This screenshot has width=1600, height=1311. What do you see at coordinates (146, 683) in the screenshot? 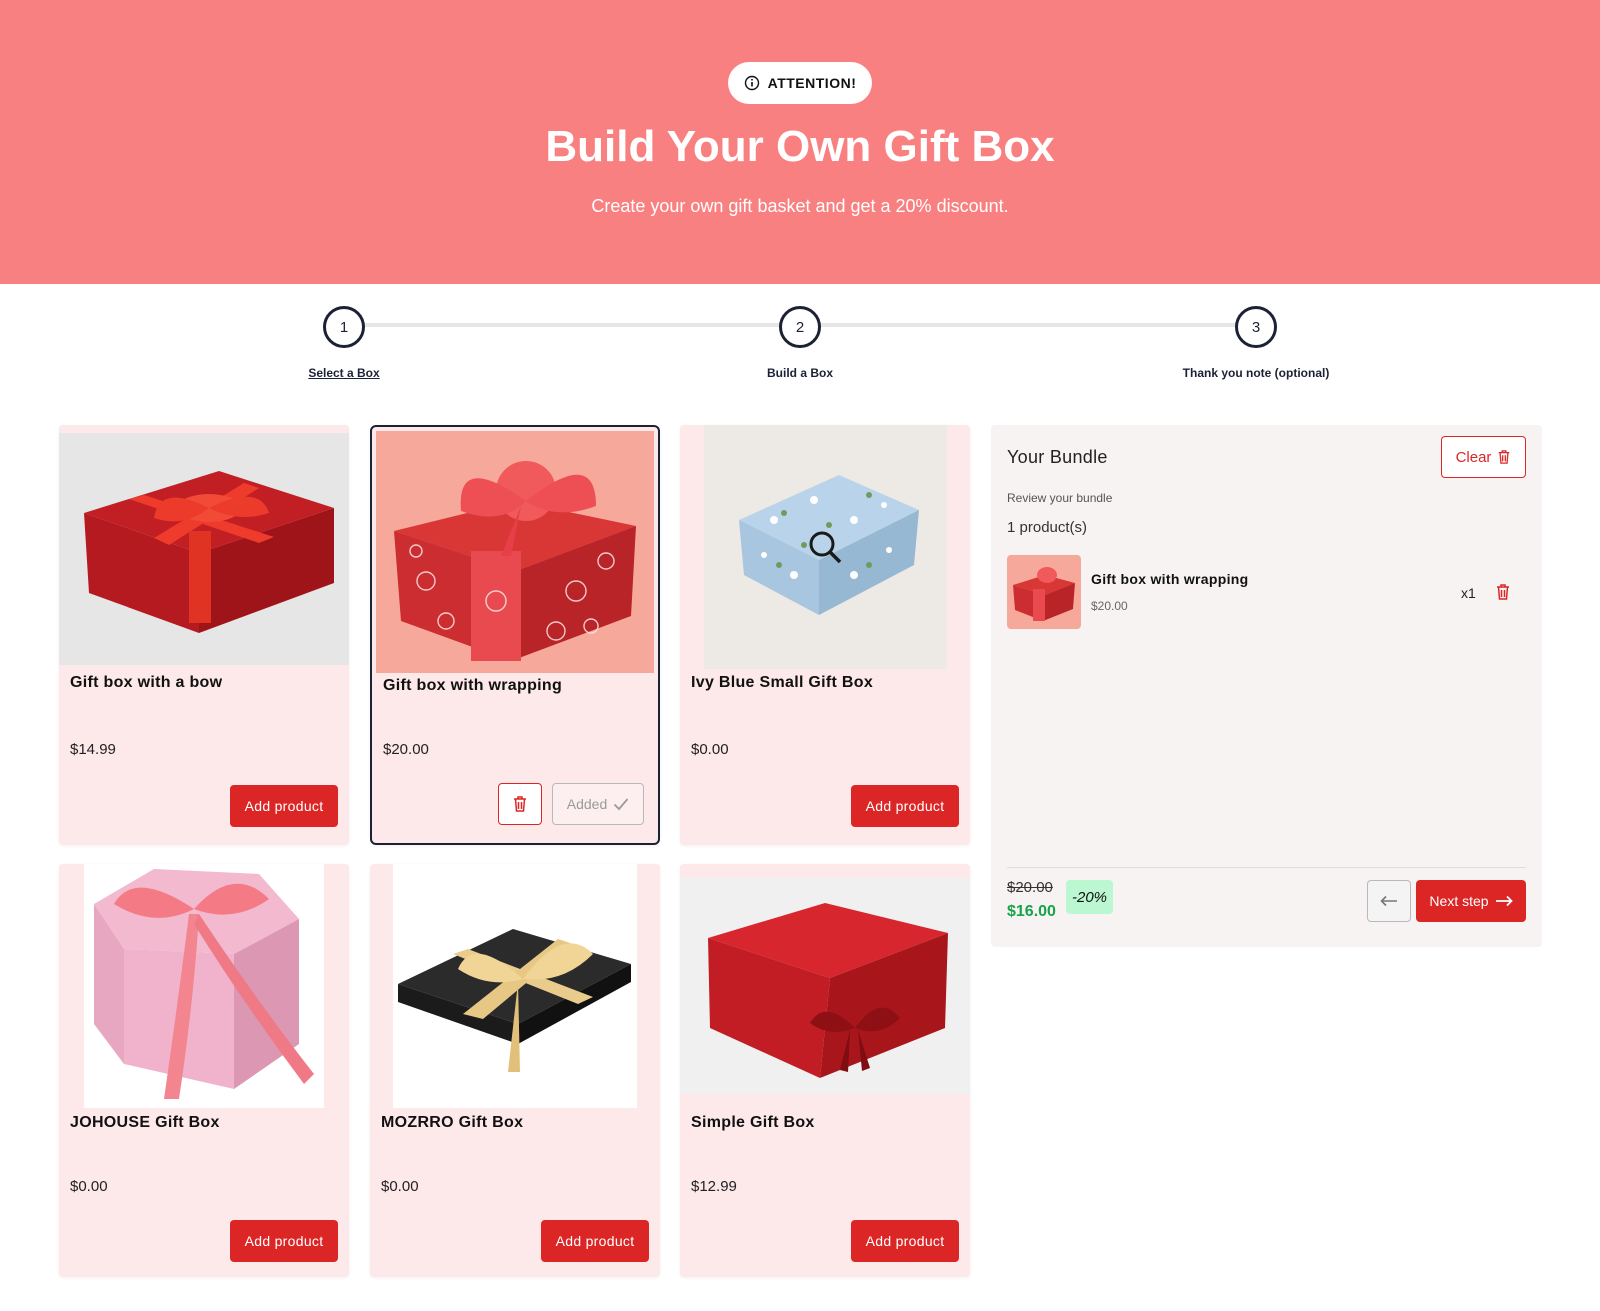
I see `product-name: Gift box with a bow` at bounding box center [146, 683].